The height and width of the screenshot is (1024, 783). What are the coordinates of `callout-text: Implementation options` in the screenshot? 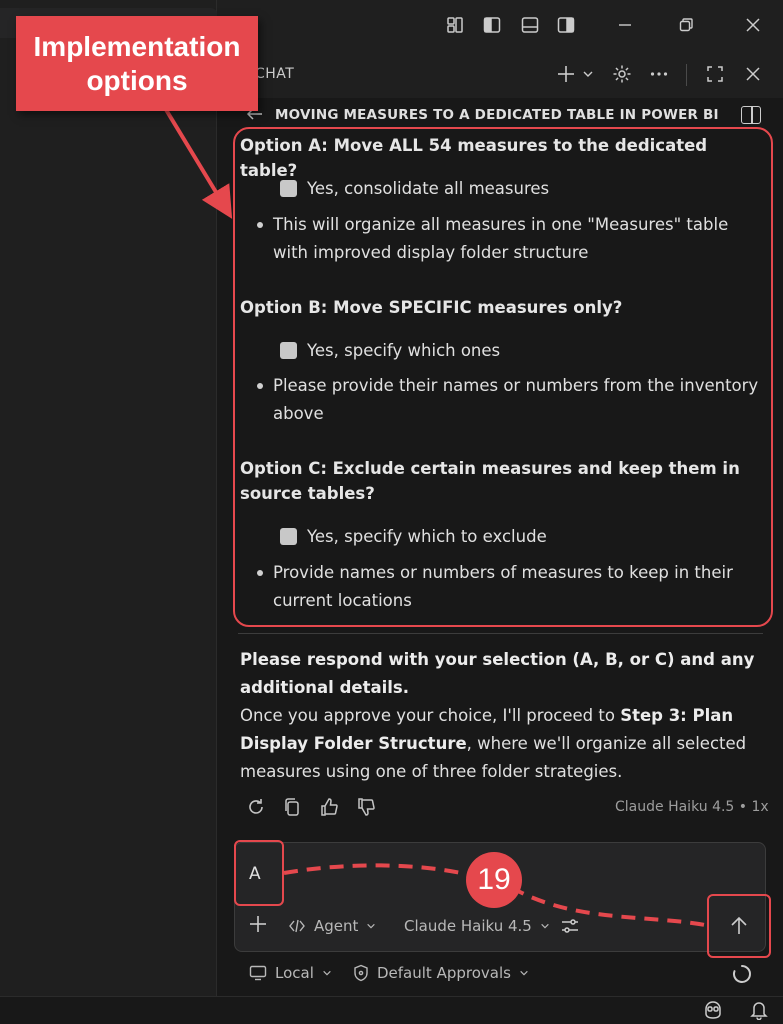 It's located at (137, 63).